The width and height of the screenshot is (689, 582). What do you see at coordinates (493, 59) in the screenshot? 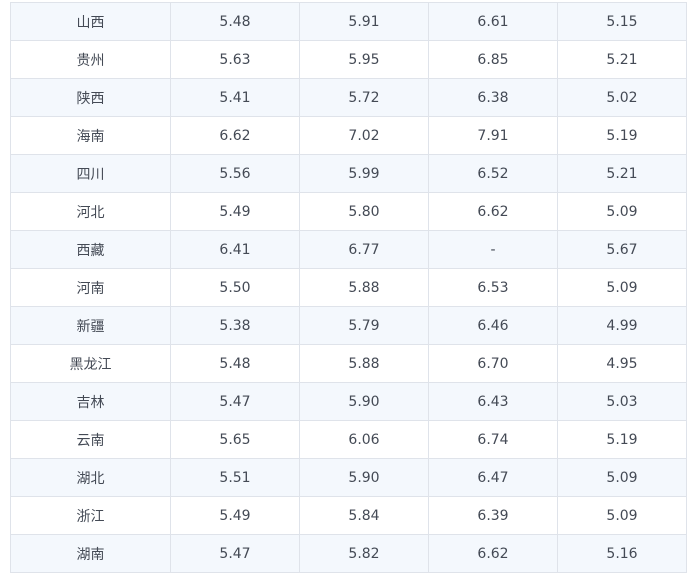
I see `value-cell: 6.85` at bounding box center [493, 59].